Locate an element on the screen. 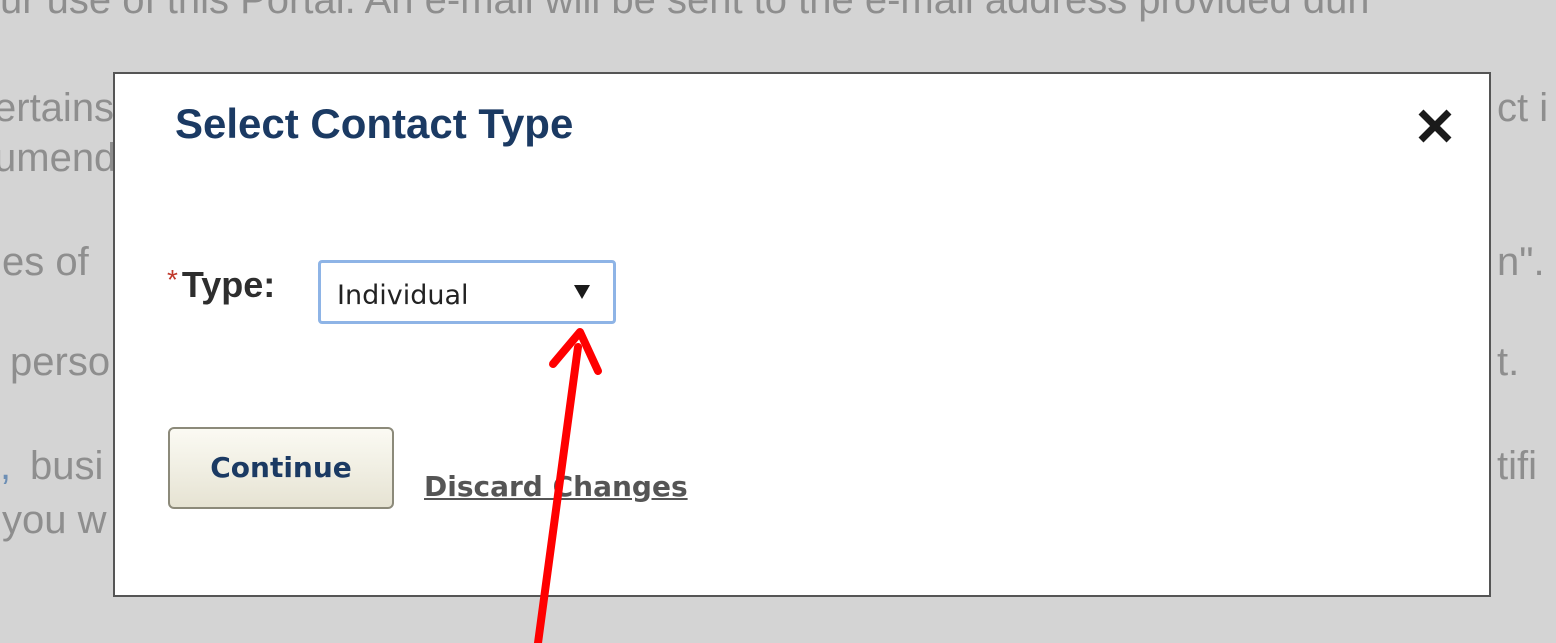 Image resolution: width=1556 pixels, height=643 pixels. type-label-text: Type: is located at coordinates (228, 284).